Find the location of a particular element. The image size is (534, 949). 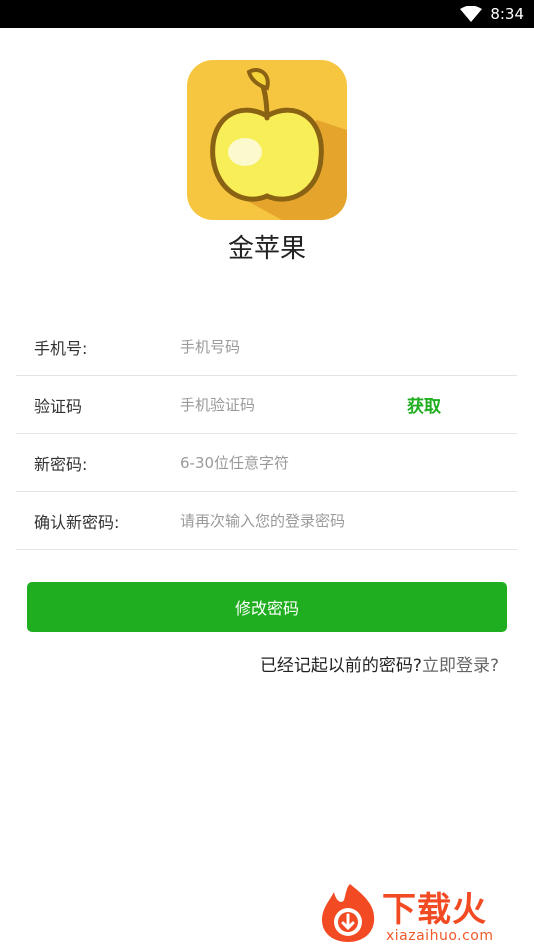

phone-input is located at coordinates (285, 346).